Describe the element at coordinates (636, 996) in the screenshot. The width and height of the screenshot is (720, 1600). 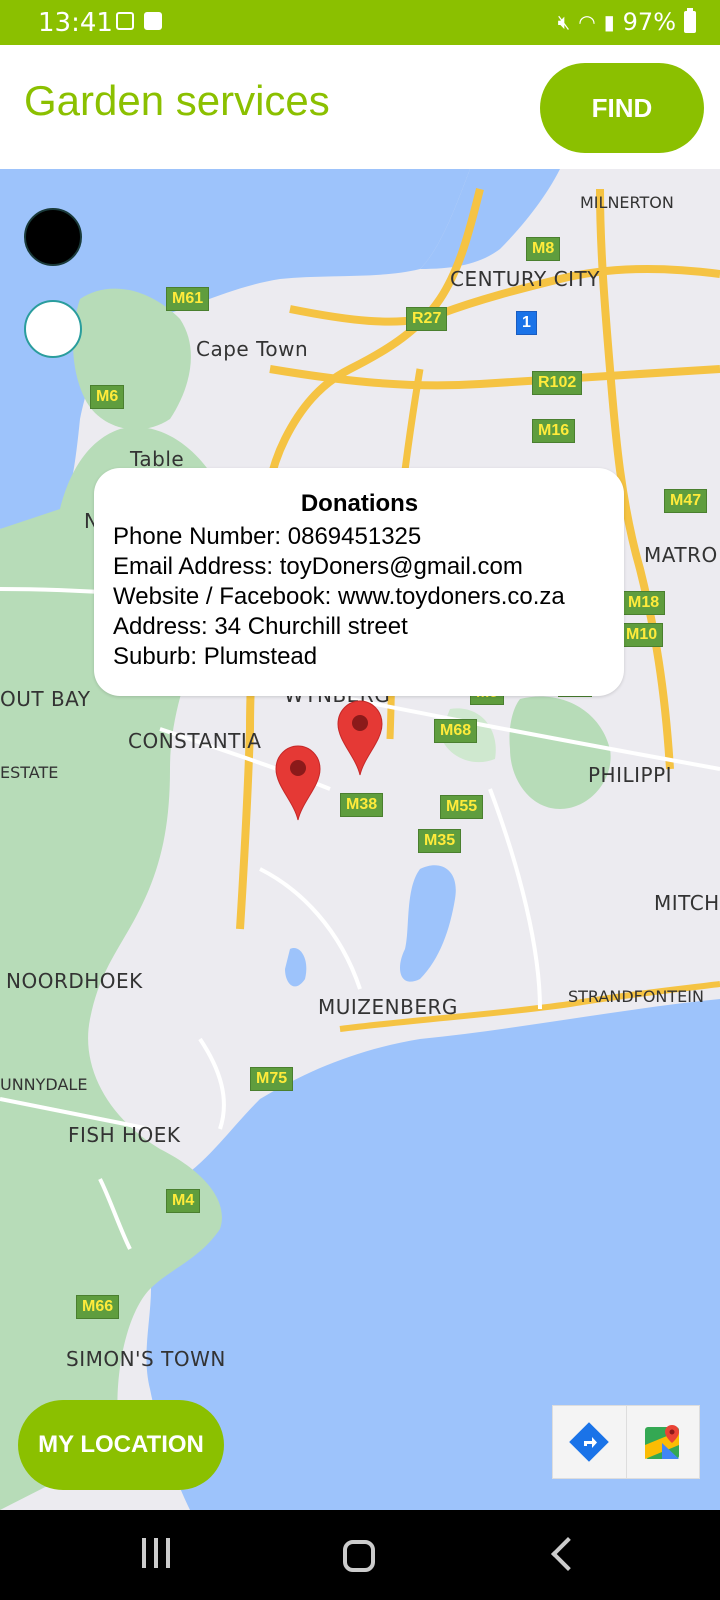
I see `place-label-strandfontein: STRANDFONTEIN` at that location.